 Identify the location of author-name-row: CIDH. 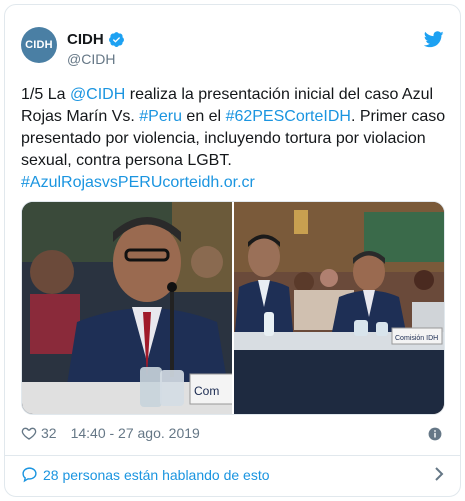
(96, 39).